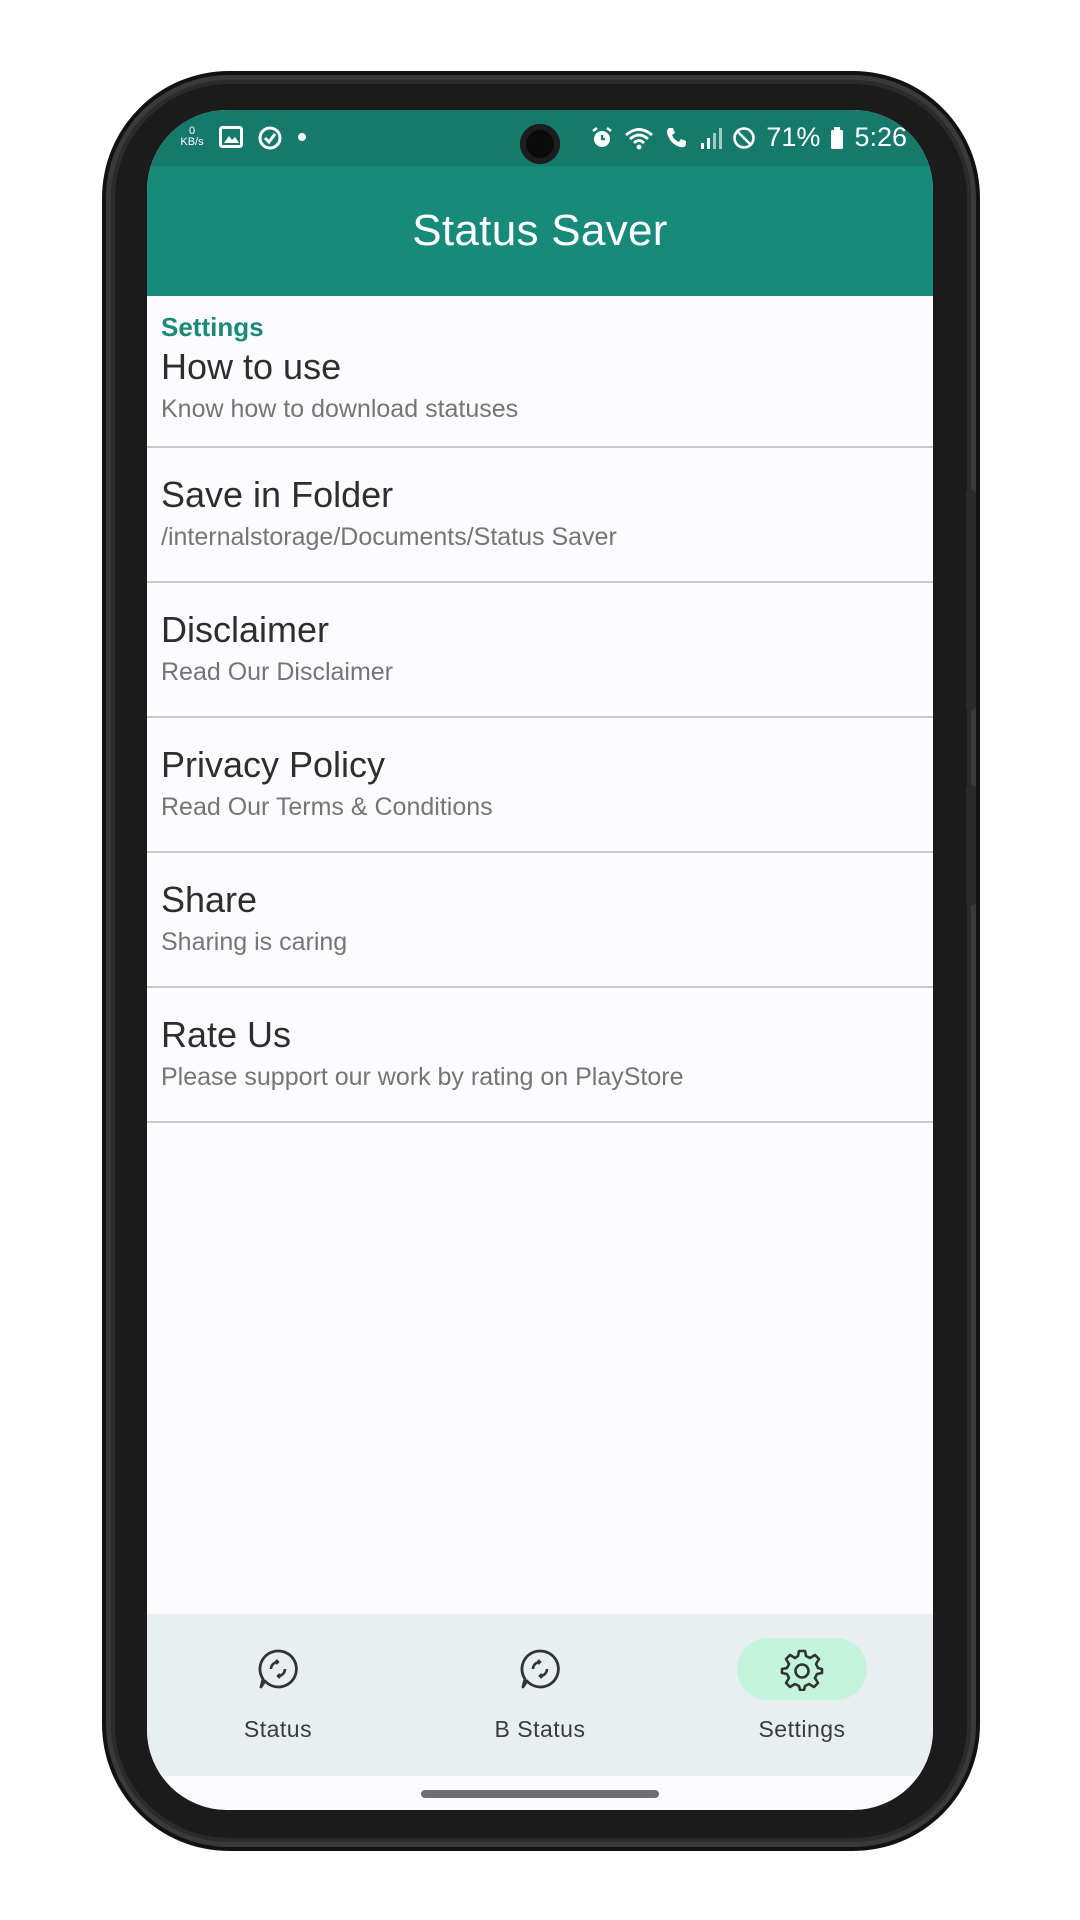 The height and width of the screenshot is (1920, 1080). Describe the element at coordinates (226, 1034) in the screenshot. I see `setting-item-title: Rate Us` at that location.